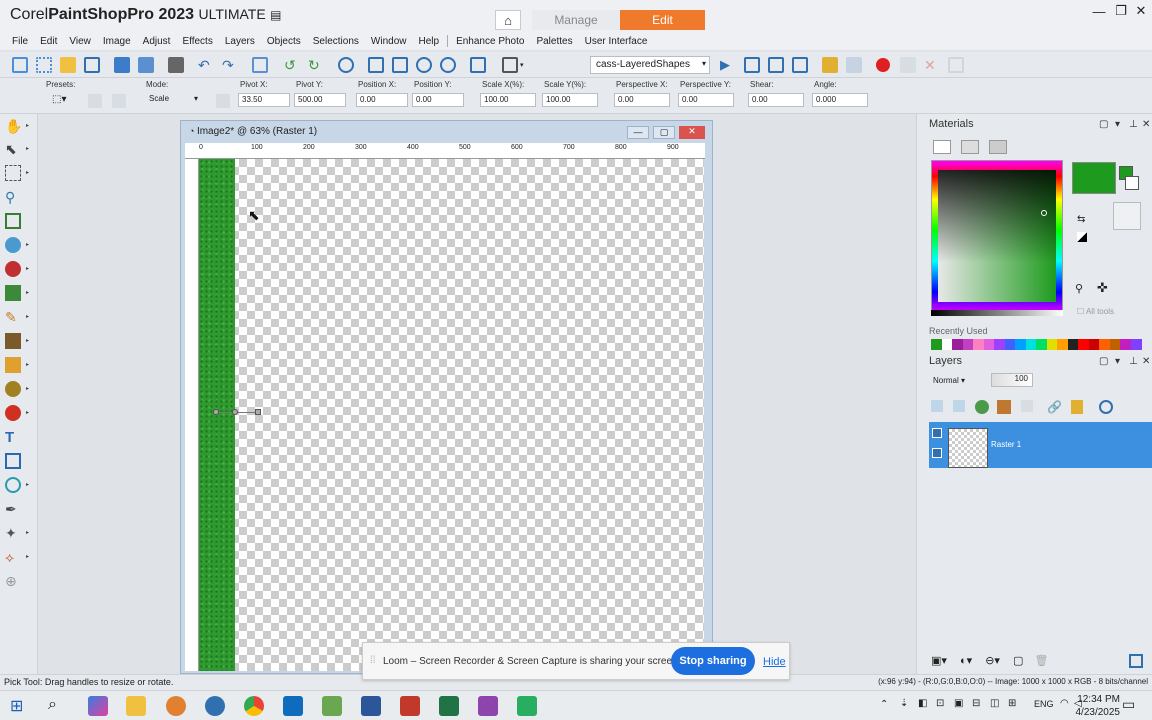  Describe the element at coordinates (13, 317) in the screenshot. I see `paint-brush-icon: ✎` at that location.